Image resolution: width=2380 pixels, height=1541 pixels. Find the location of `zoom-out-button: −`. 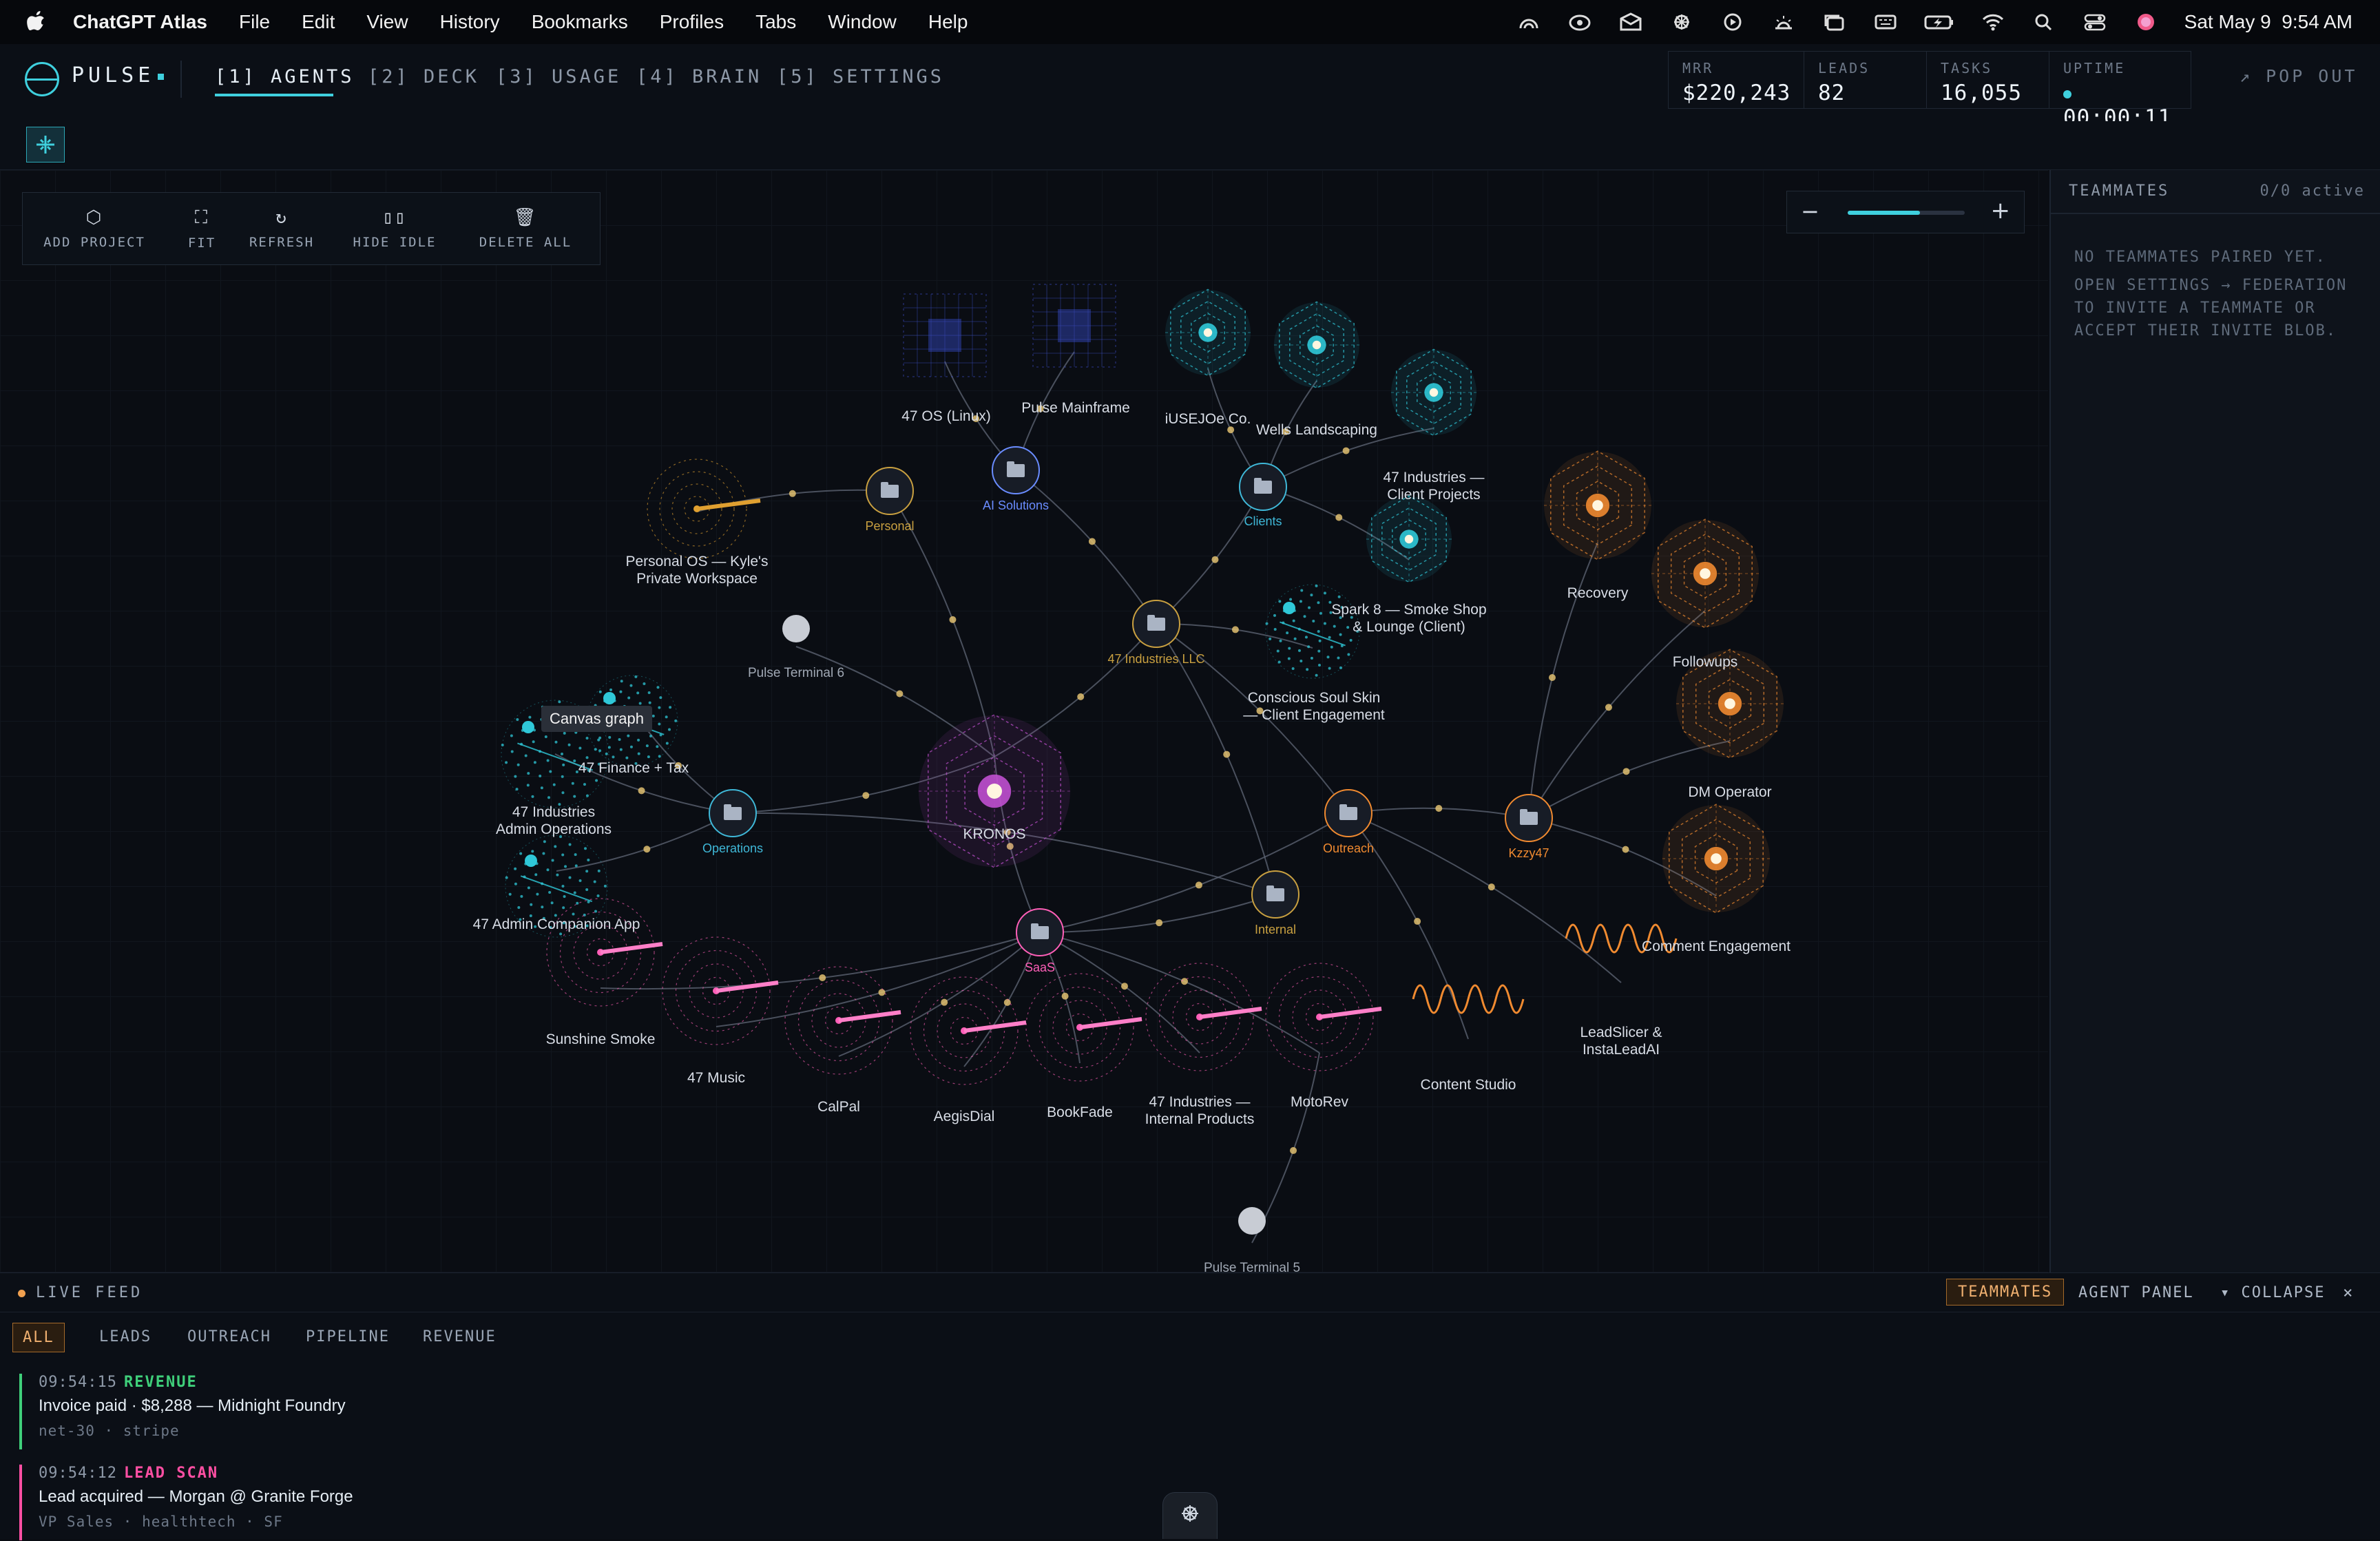

zoom-out-button: − is located at coordinates (1810, 211).